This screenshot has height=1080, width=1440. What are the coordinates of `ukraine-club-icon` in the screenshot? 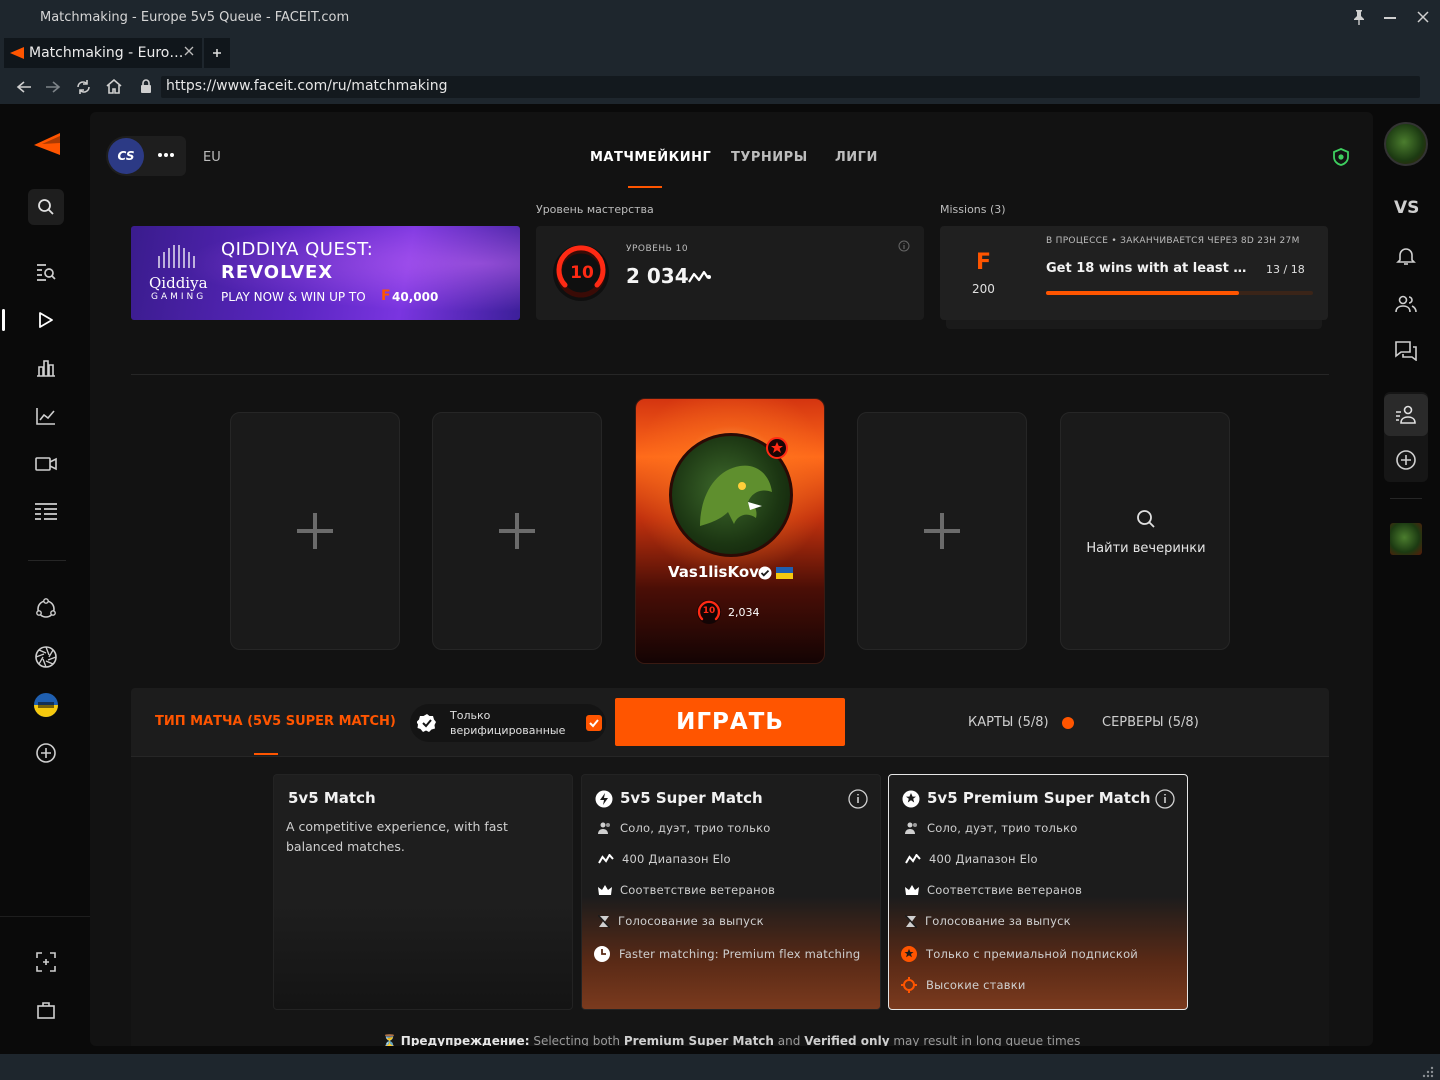 It's located at (46, 705).